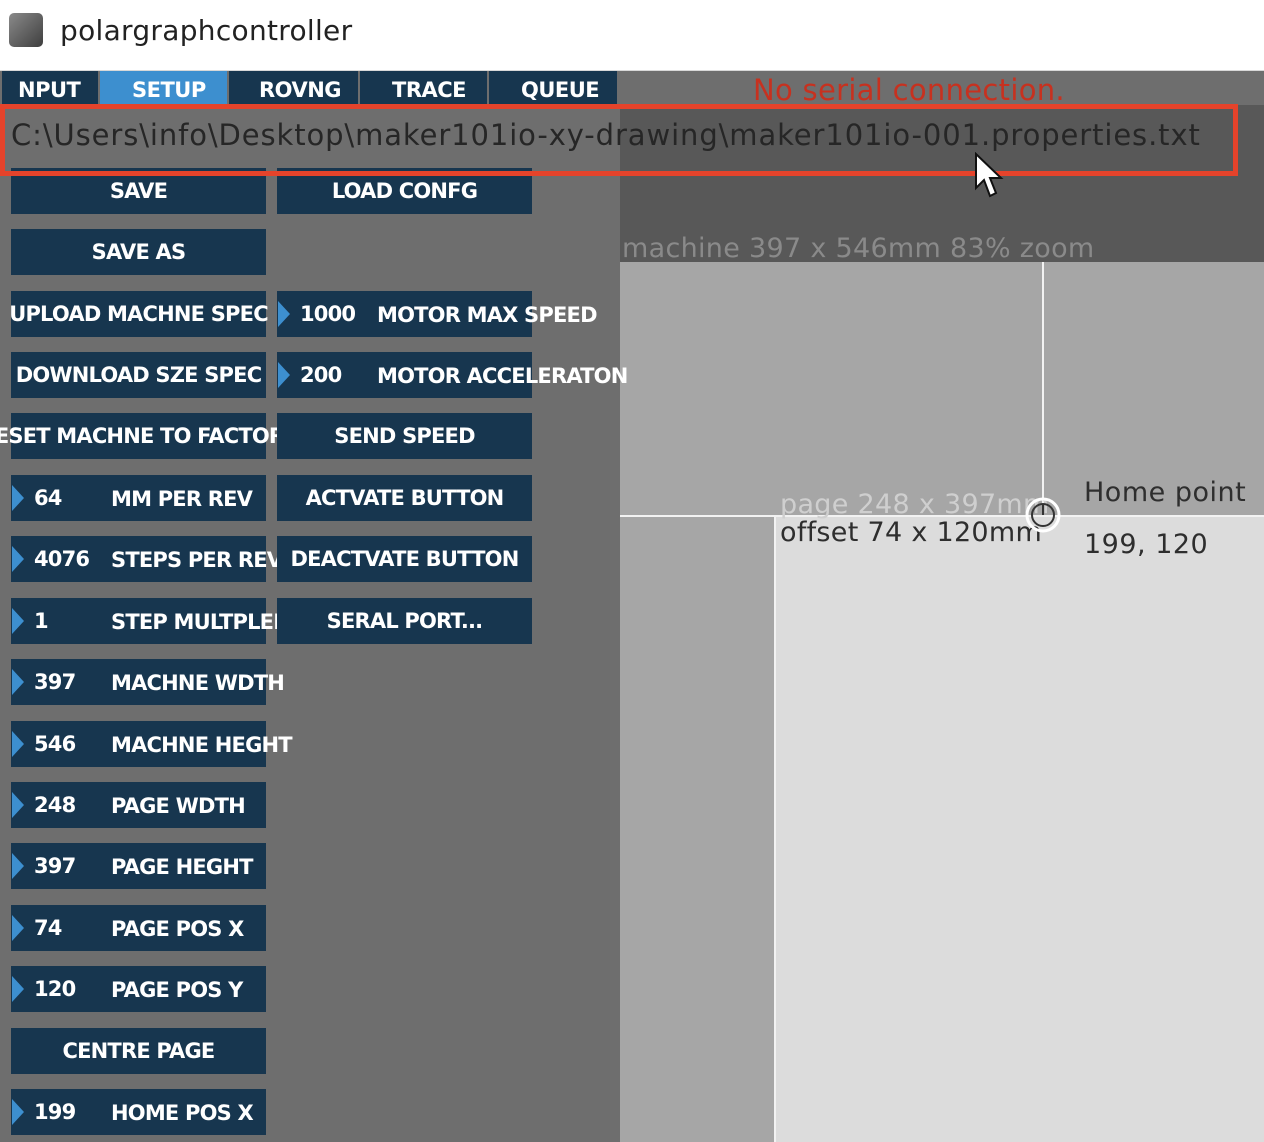 The width and height of the screenshot is (1264, 1142). Describe the element at coordinates (915, 504) in the screenshot. I see `page-label: page 248 x 397mm` at that location.